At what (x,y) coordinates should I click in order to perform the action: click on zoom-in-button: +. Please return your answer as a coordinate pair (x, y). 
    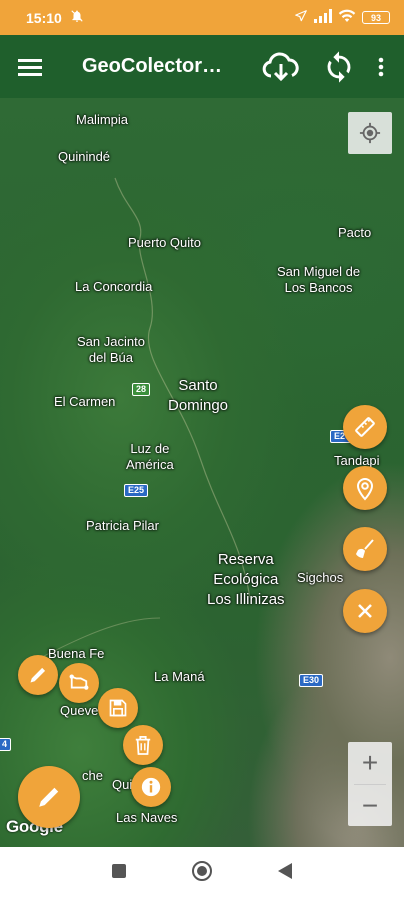
    Looking at the image, I should click on (370, 763).